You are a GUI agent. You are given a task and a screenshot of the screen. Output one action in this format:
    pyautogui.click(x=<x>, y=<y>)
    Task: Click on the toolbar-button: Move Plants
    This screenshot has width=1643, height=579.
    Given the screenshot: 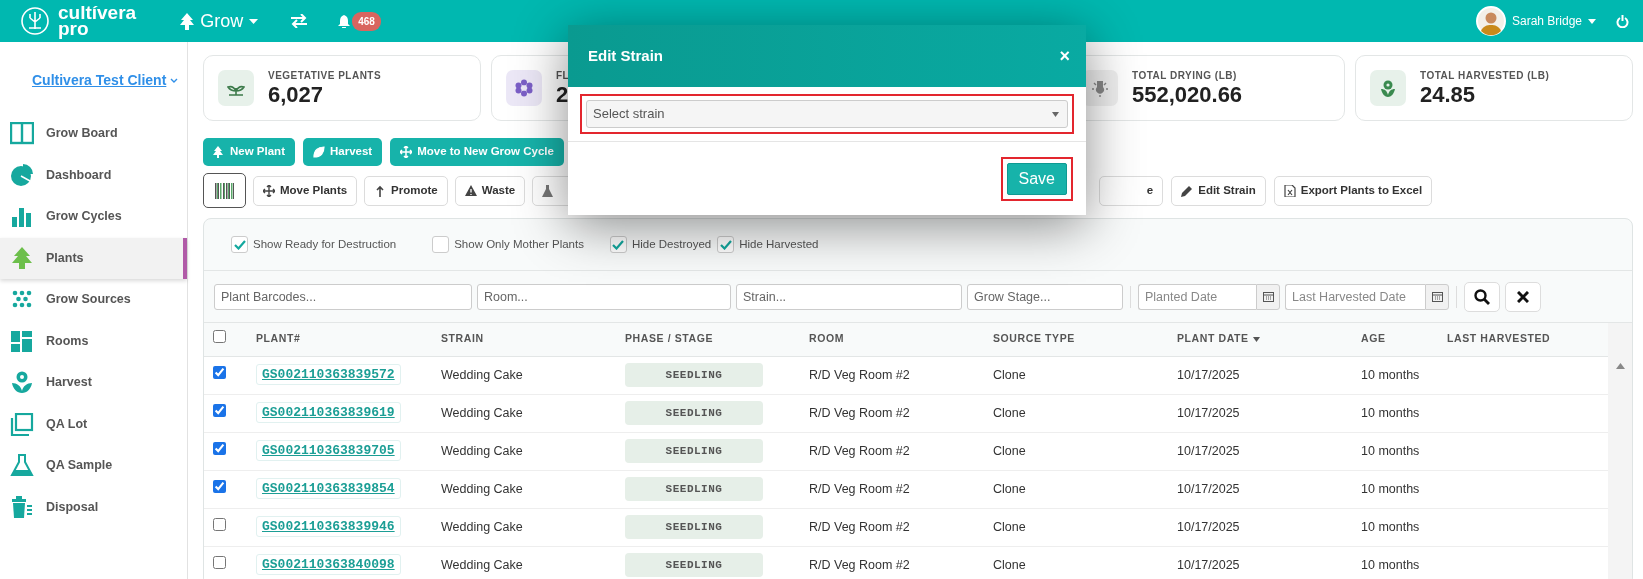 What is the action you would take?
    pyautogui.click(x=305, y=190)
    